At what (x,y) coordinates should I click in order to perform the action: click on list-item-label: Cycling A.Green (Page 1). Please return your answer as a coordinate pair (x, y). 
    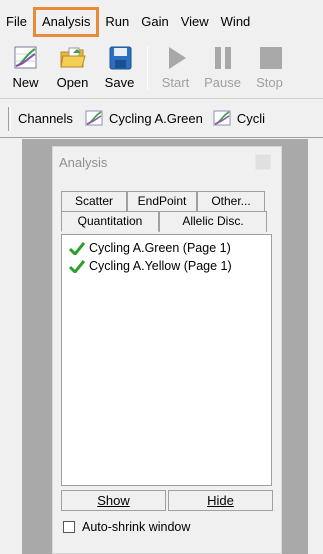
    Looking at the image, I should click on (160, 248).